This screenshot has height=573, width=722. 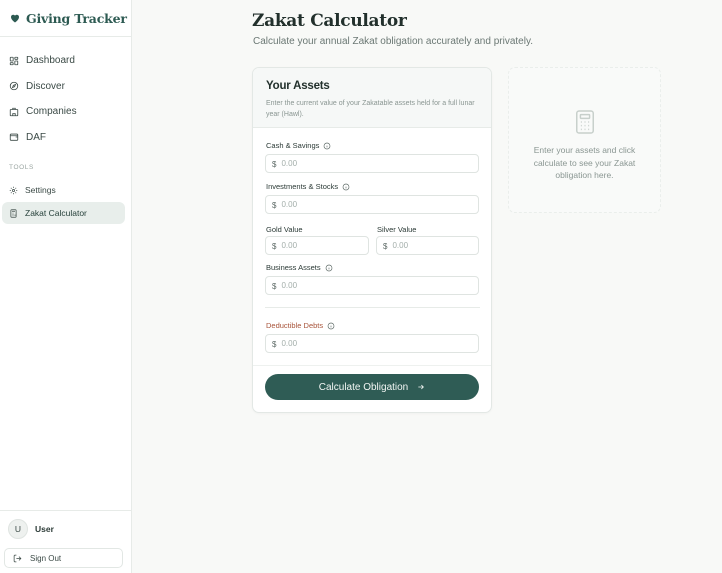 I want to click on nav-label: Settings, so click(x=40, y=190).